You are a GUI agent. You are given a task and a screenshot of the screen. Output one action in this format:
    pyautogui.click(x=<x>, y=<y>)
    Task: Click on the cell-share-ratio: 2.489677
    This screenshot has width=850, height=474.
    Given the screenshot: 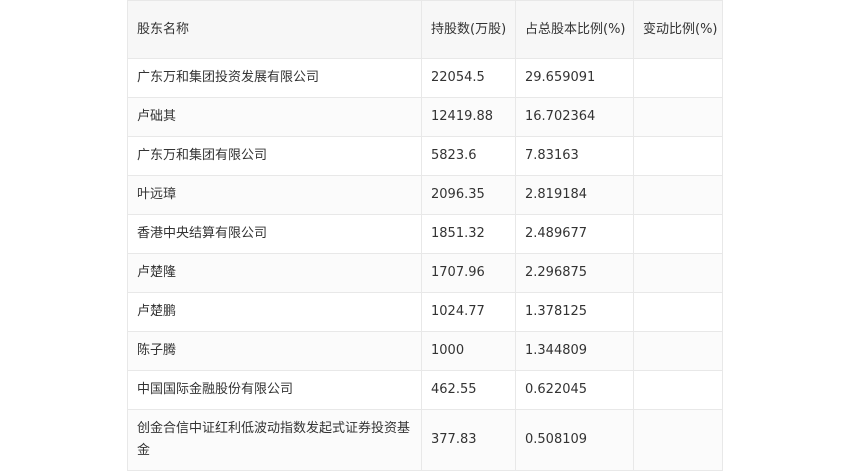 What is the action you would take?
    pyautogui.click(x=574, y=234)
    